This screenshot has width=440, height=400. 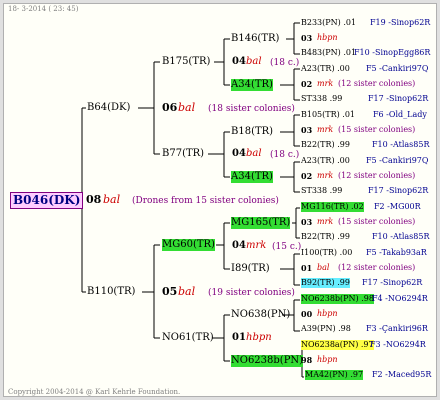 I want to click on breed-04c: mrk, so click(x=256, y=245).